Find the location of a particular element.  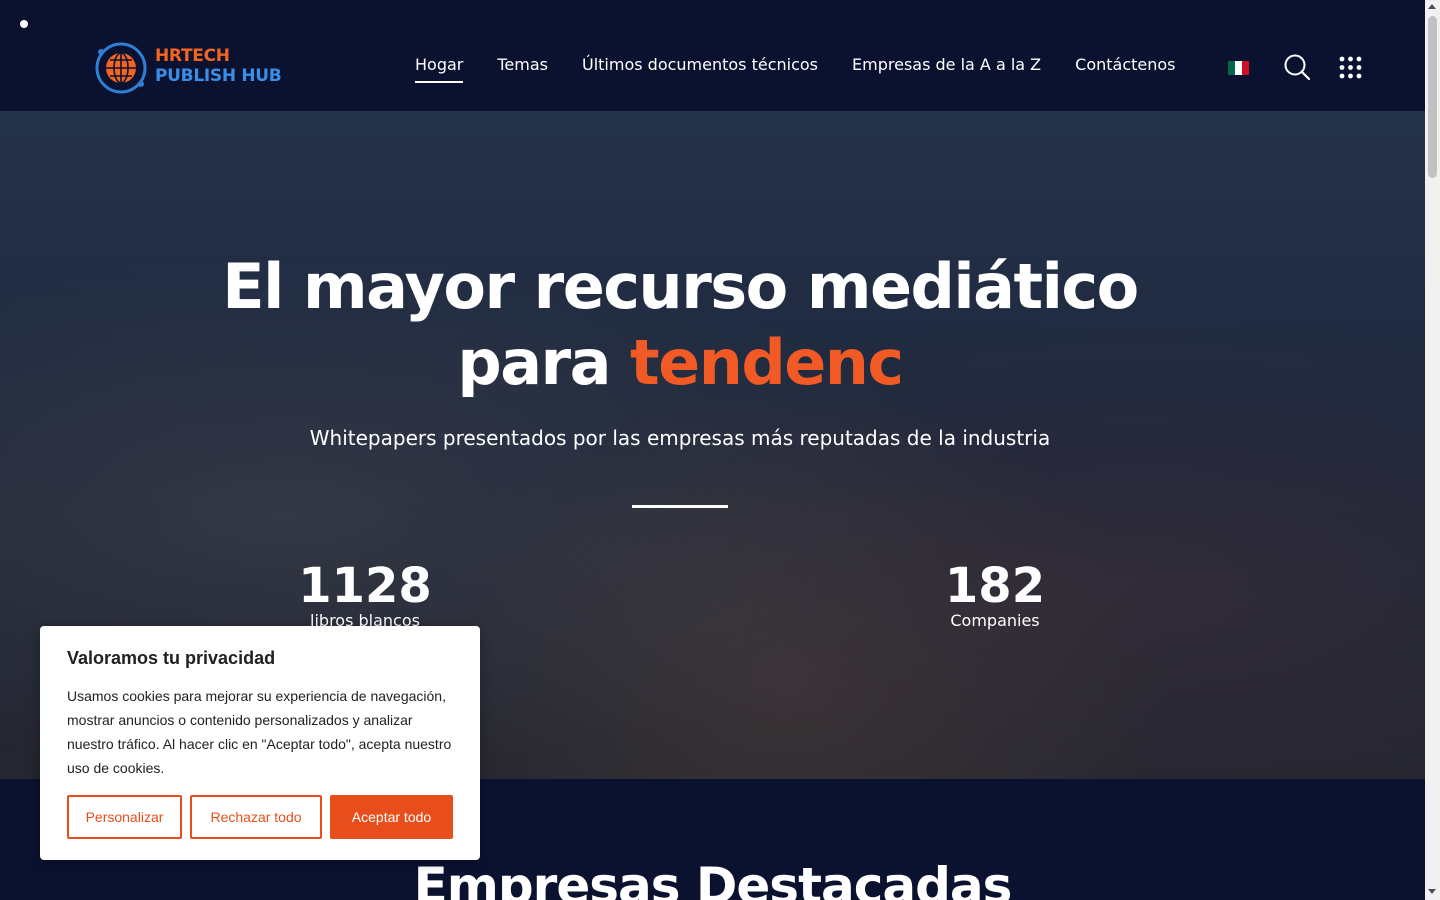

stat-value: 1128 is located at coordinates (365, 586).